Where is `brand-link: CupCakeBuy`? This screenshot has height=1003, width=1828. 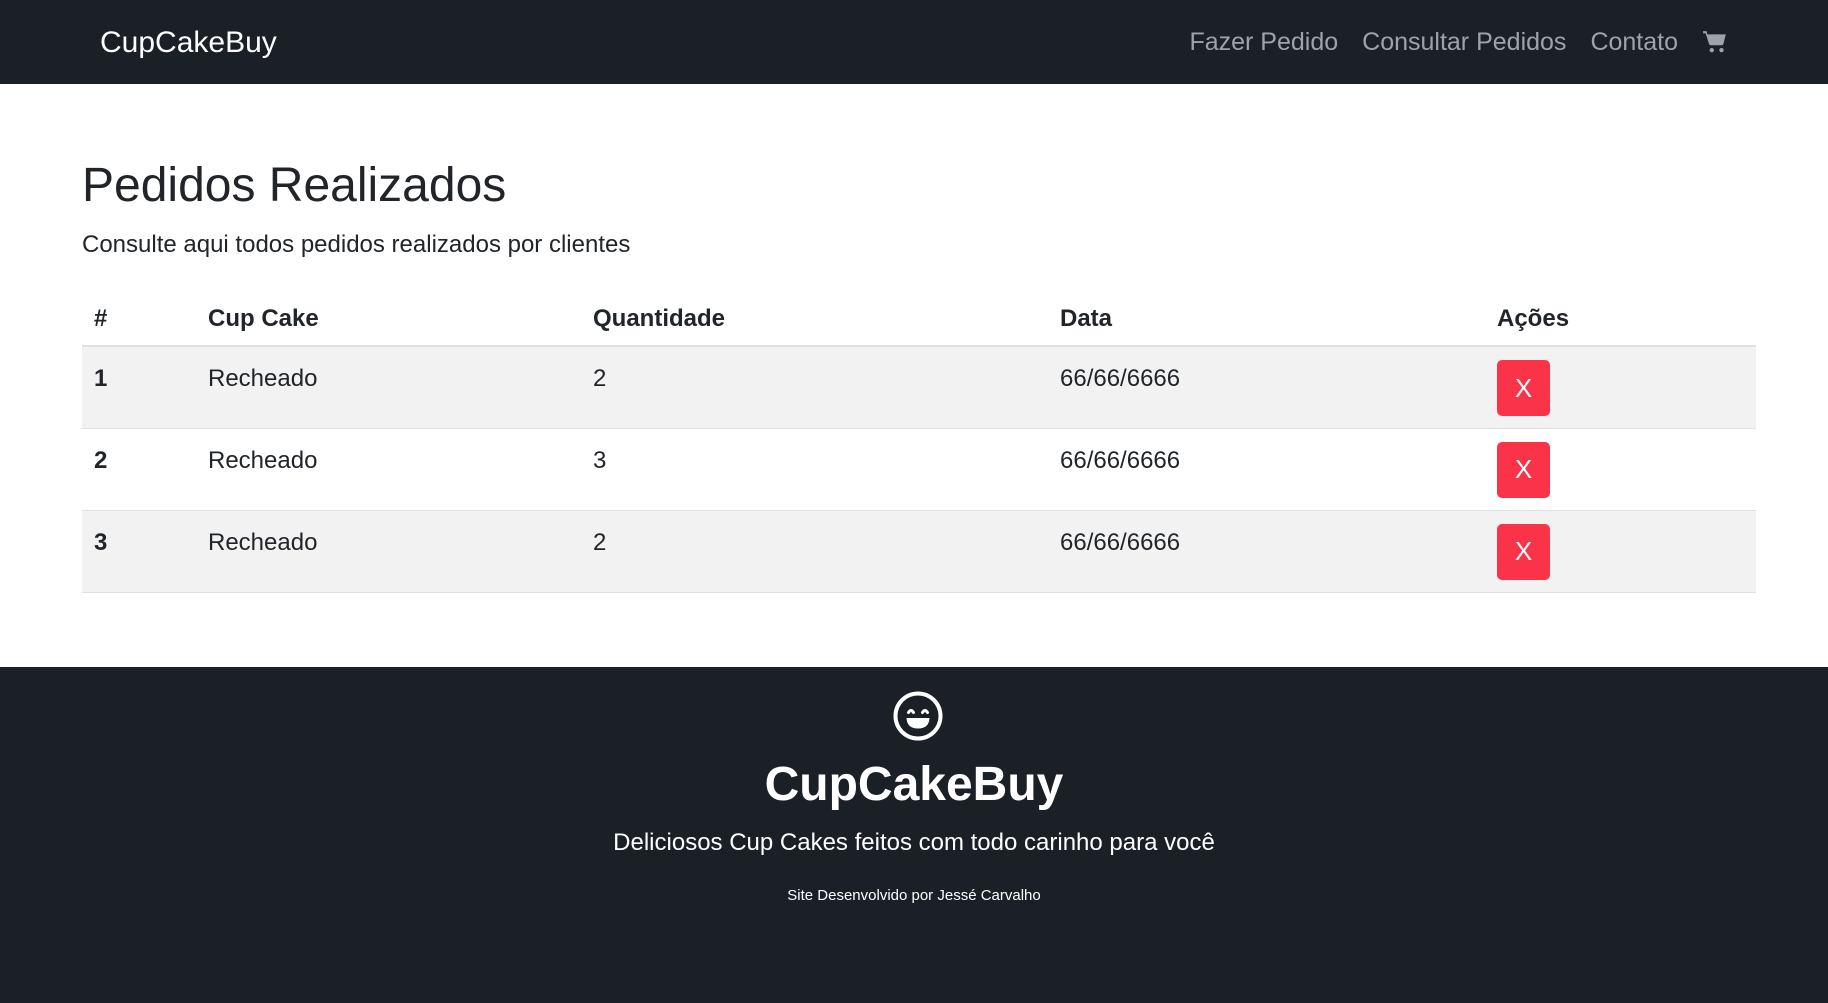 brand-link: CupCakeBuy is located at coordinates (188, 42).